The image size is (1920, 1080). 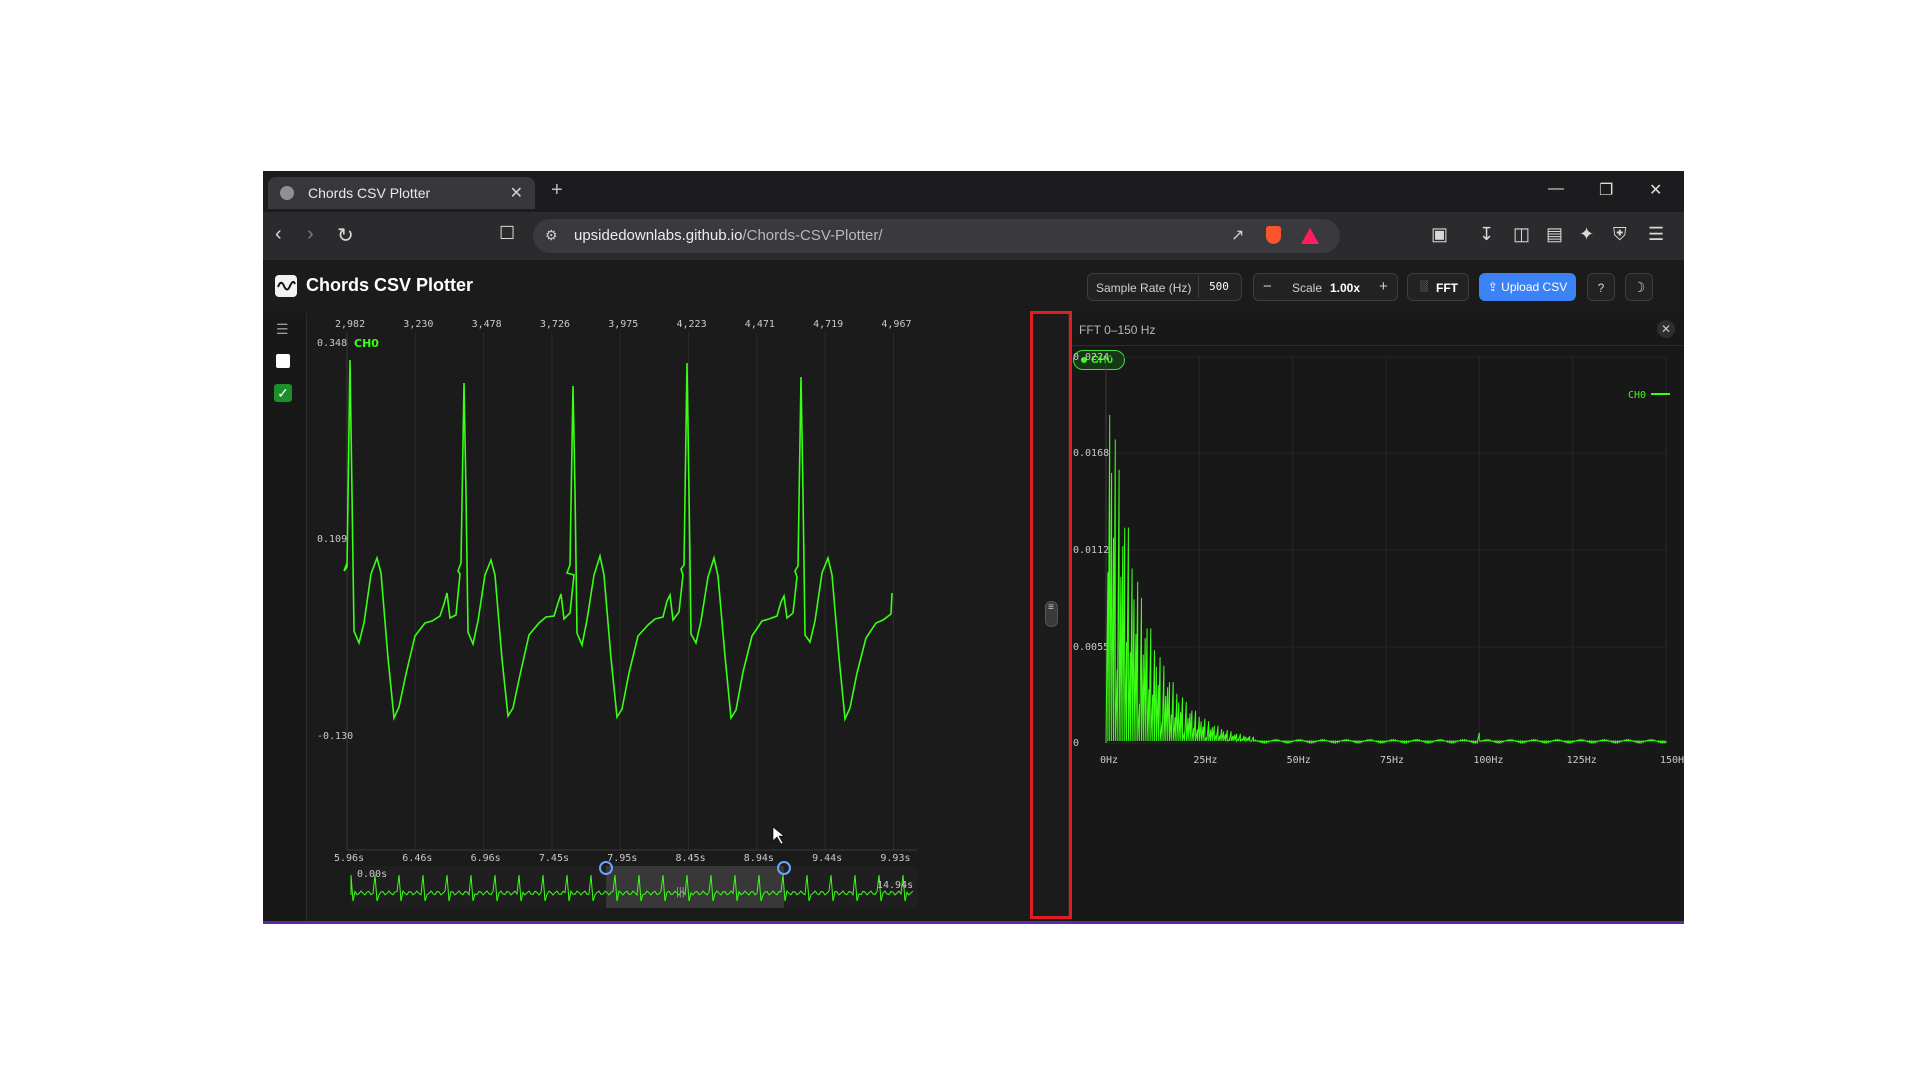 I want to click on top-tick-label: 3,230, so click(x=418, y=324).